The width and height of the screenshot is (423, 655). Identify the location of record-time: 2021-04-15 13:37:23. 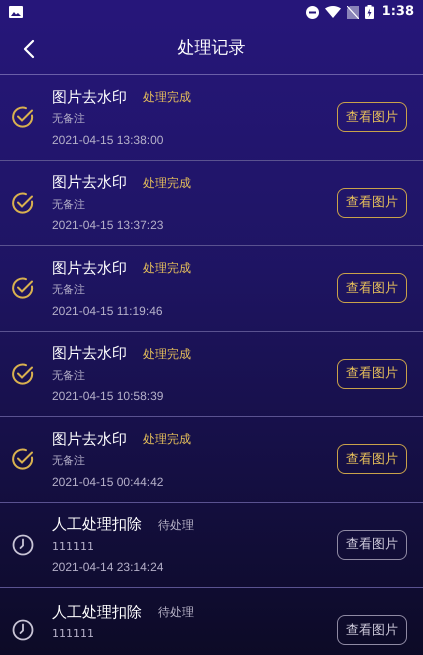
(108, 225).